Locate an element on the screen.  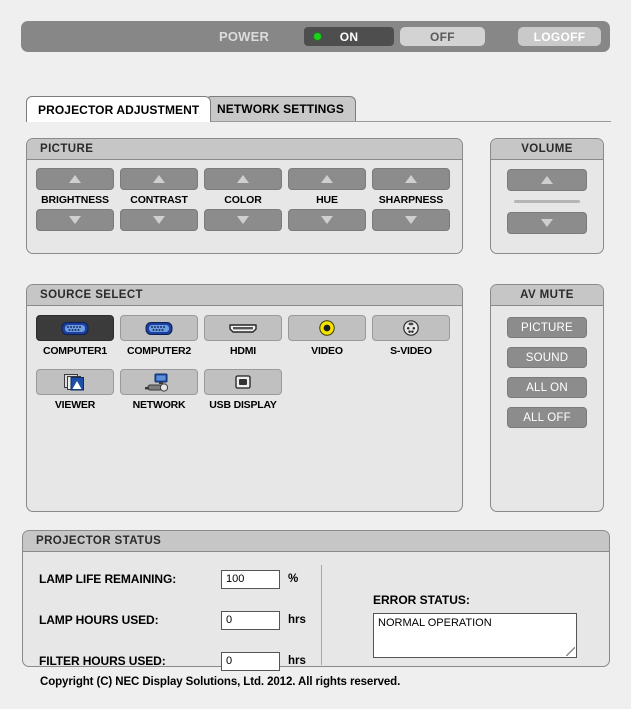
source-label-network: NETWORK is located at coordinates (159, 405).